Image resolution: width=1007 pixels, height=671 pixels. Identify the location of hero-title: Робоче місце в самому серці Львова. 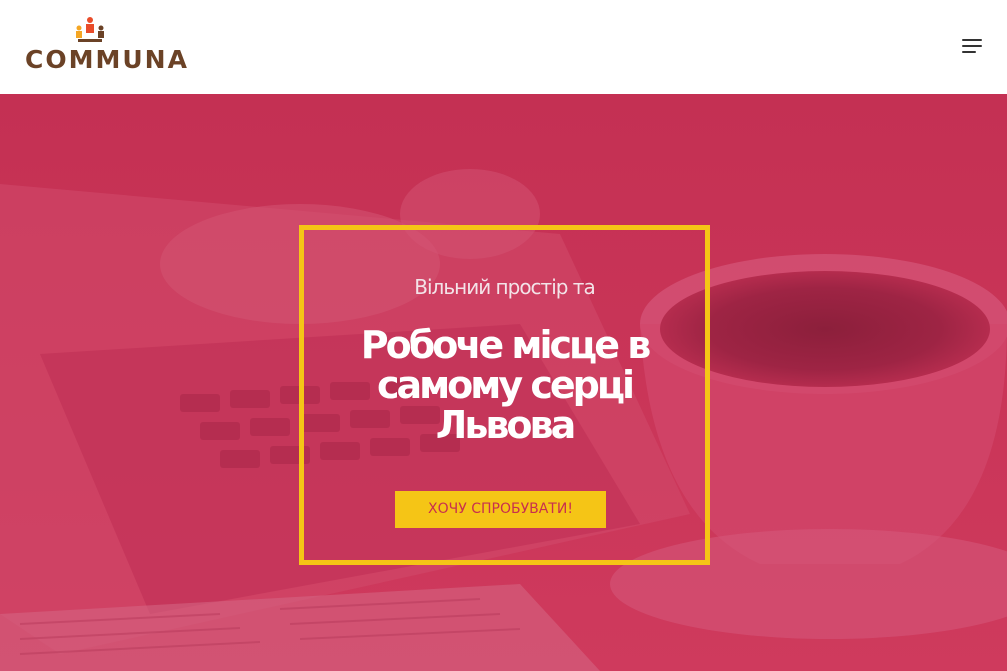
(506, 385).